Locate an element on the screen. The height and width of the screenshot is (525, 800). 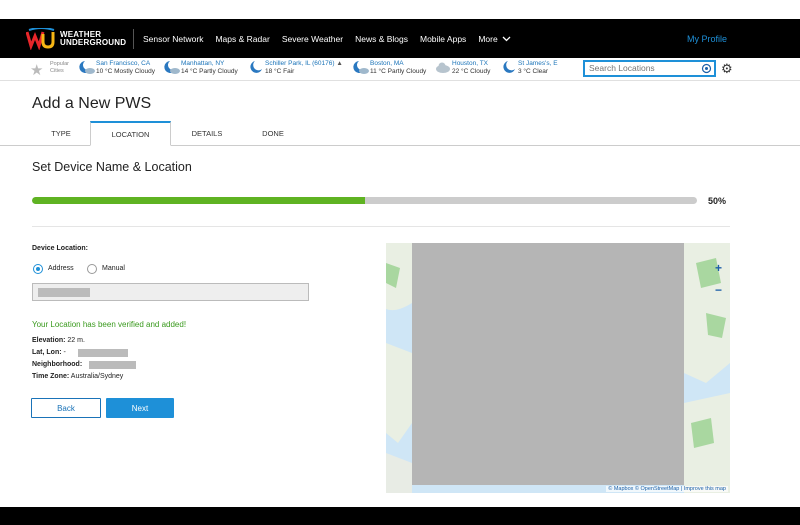
section-divider is located at coordinates (381, 226).